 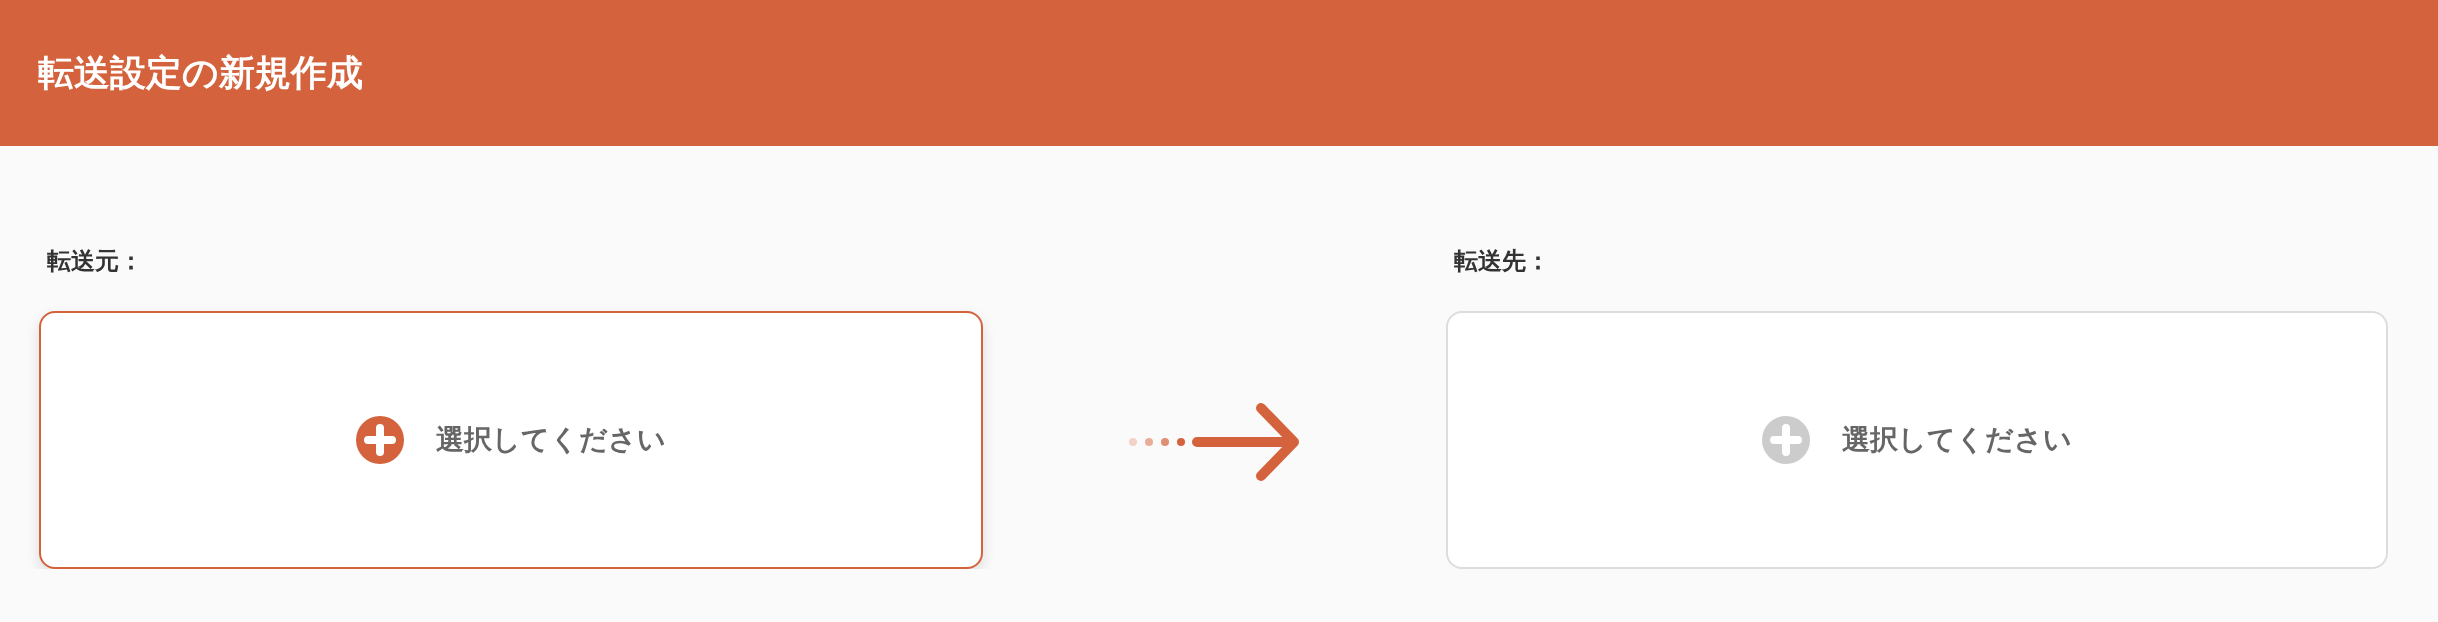 What do you see at coordinates (200, 72) in the screenshot?
I see `page-title: 転送設定の新規作成` at bounding box center [200, 72].